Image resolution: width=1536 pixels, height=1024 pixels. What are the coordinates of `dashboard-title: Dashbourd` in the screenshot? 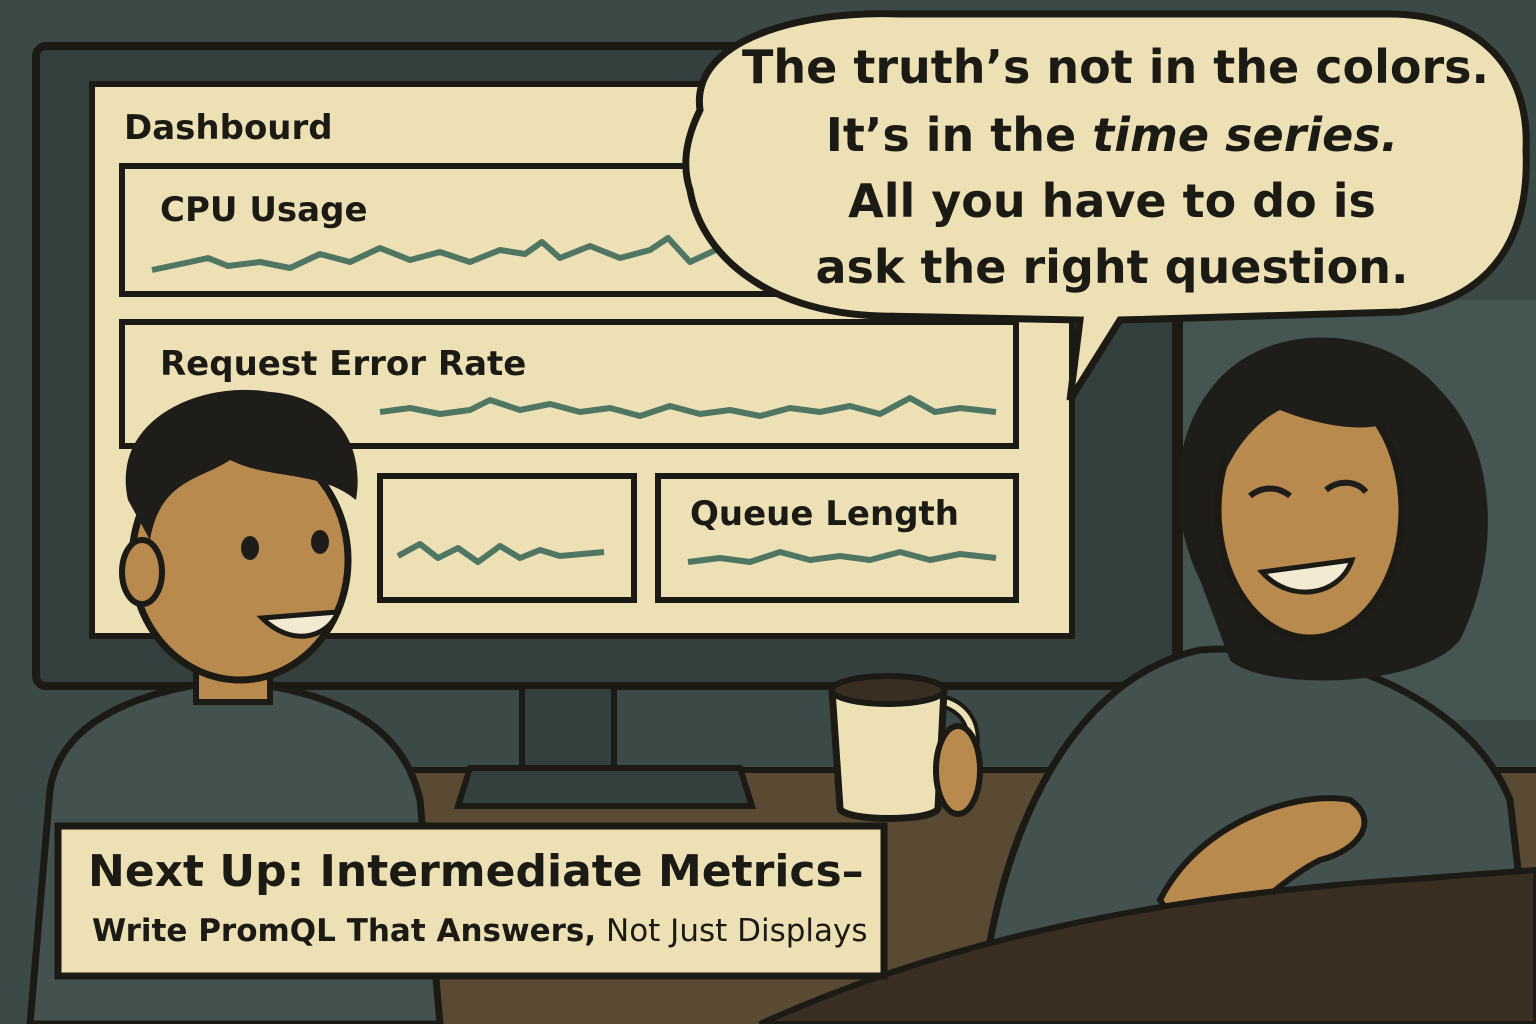 It's located at (228, 128).